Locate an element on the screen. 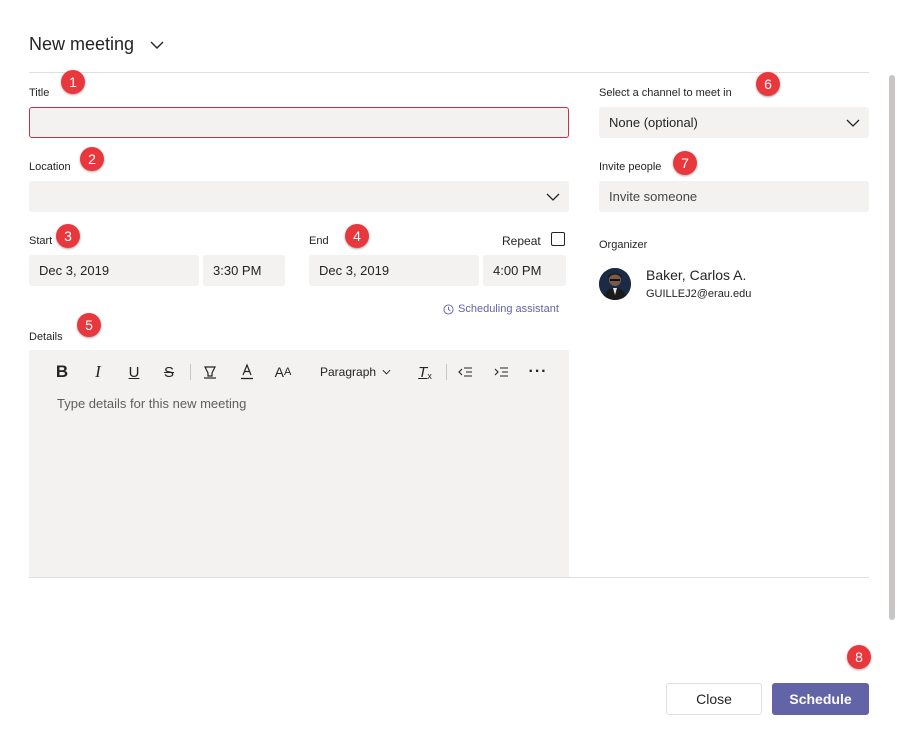 This screenshot has width=897, height=745. decrease-indent-icon is located at coordinates (465, 372).